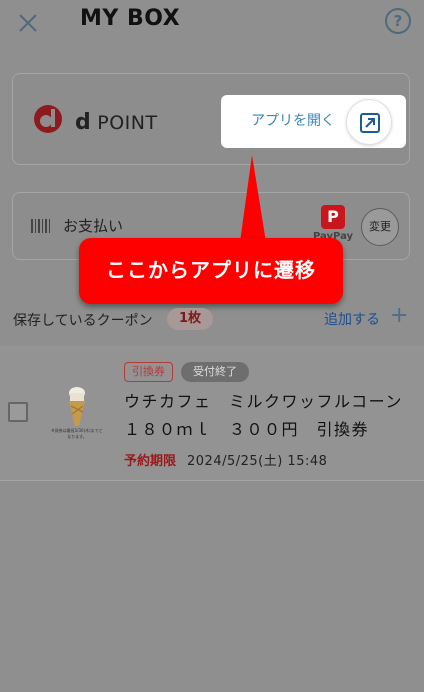 Image resolution: width=424 pixels, height=692 pixels. I want to click on coupon-deadline-value: 2024/5/25(土) 15:48, so click(257, 461).